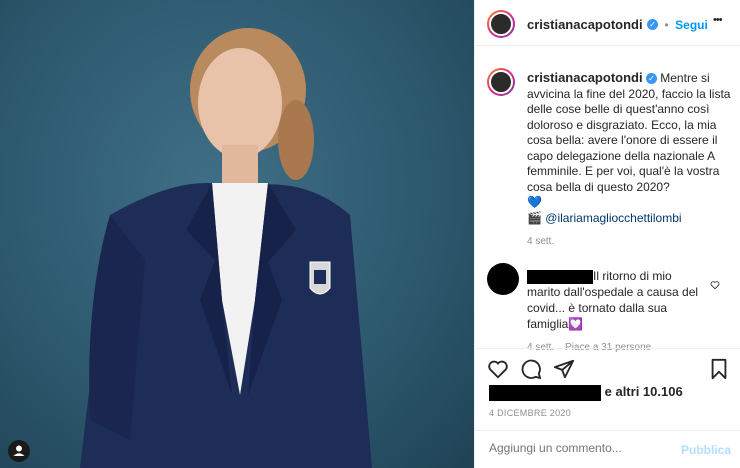 The width and height of the screenshot is (740, 468). I want to click on publish-button: Pubblica, so click(706, 450).